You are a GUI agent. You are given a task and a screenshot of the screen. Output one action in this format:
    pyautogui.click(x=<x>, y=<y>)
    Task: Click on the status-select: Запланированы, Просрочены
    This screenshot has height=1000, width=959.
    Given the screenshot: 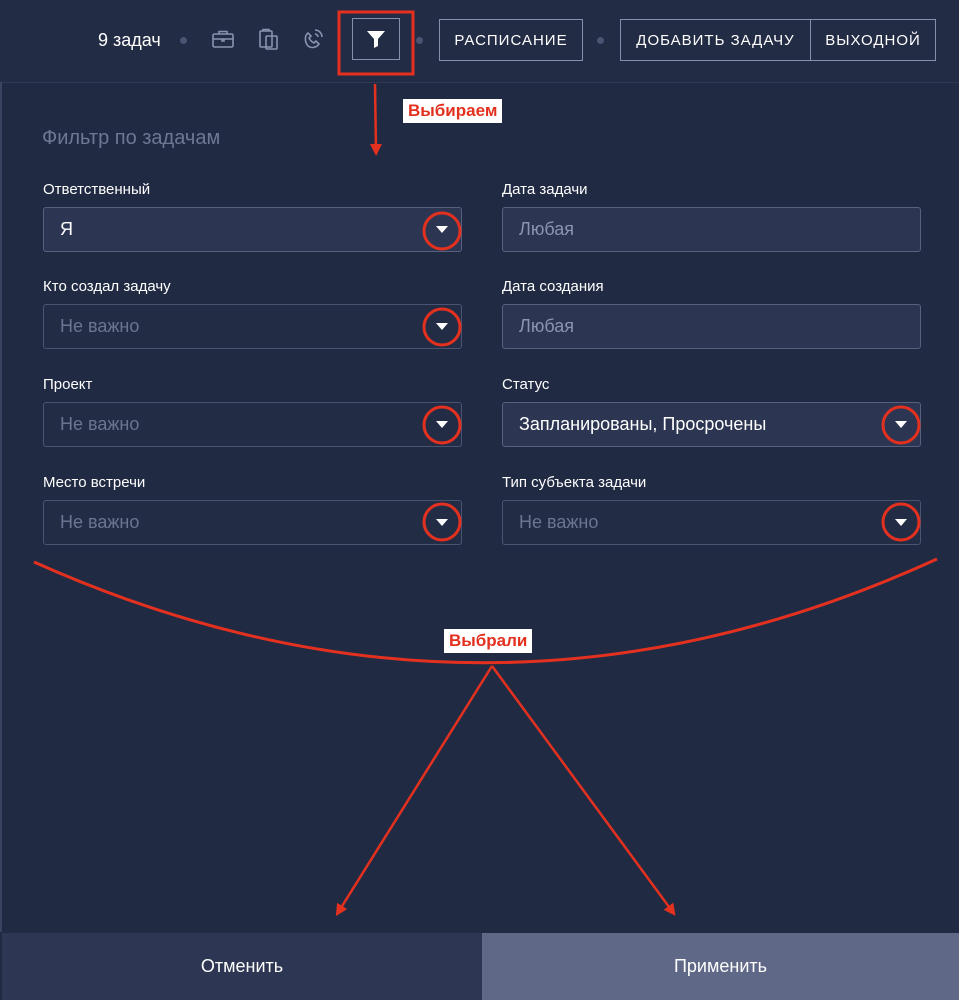 What is the action you would take?
    pyautogui.click(x=711, y=424)
    